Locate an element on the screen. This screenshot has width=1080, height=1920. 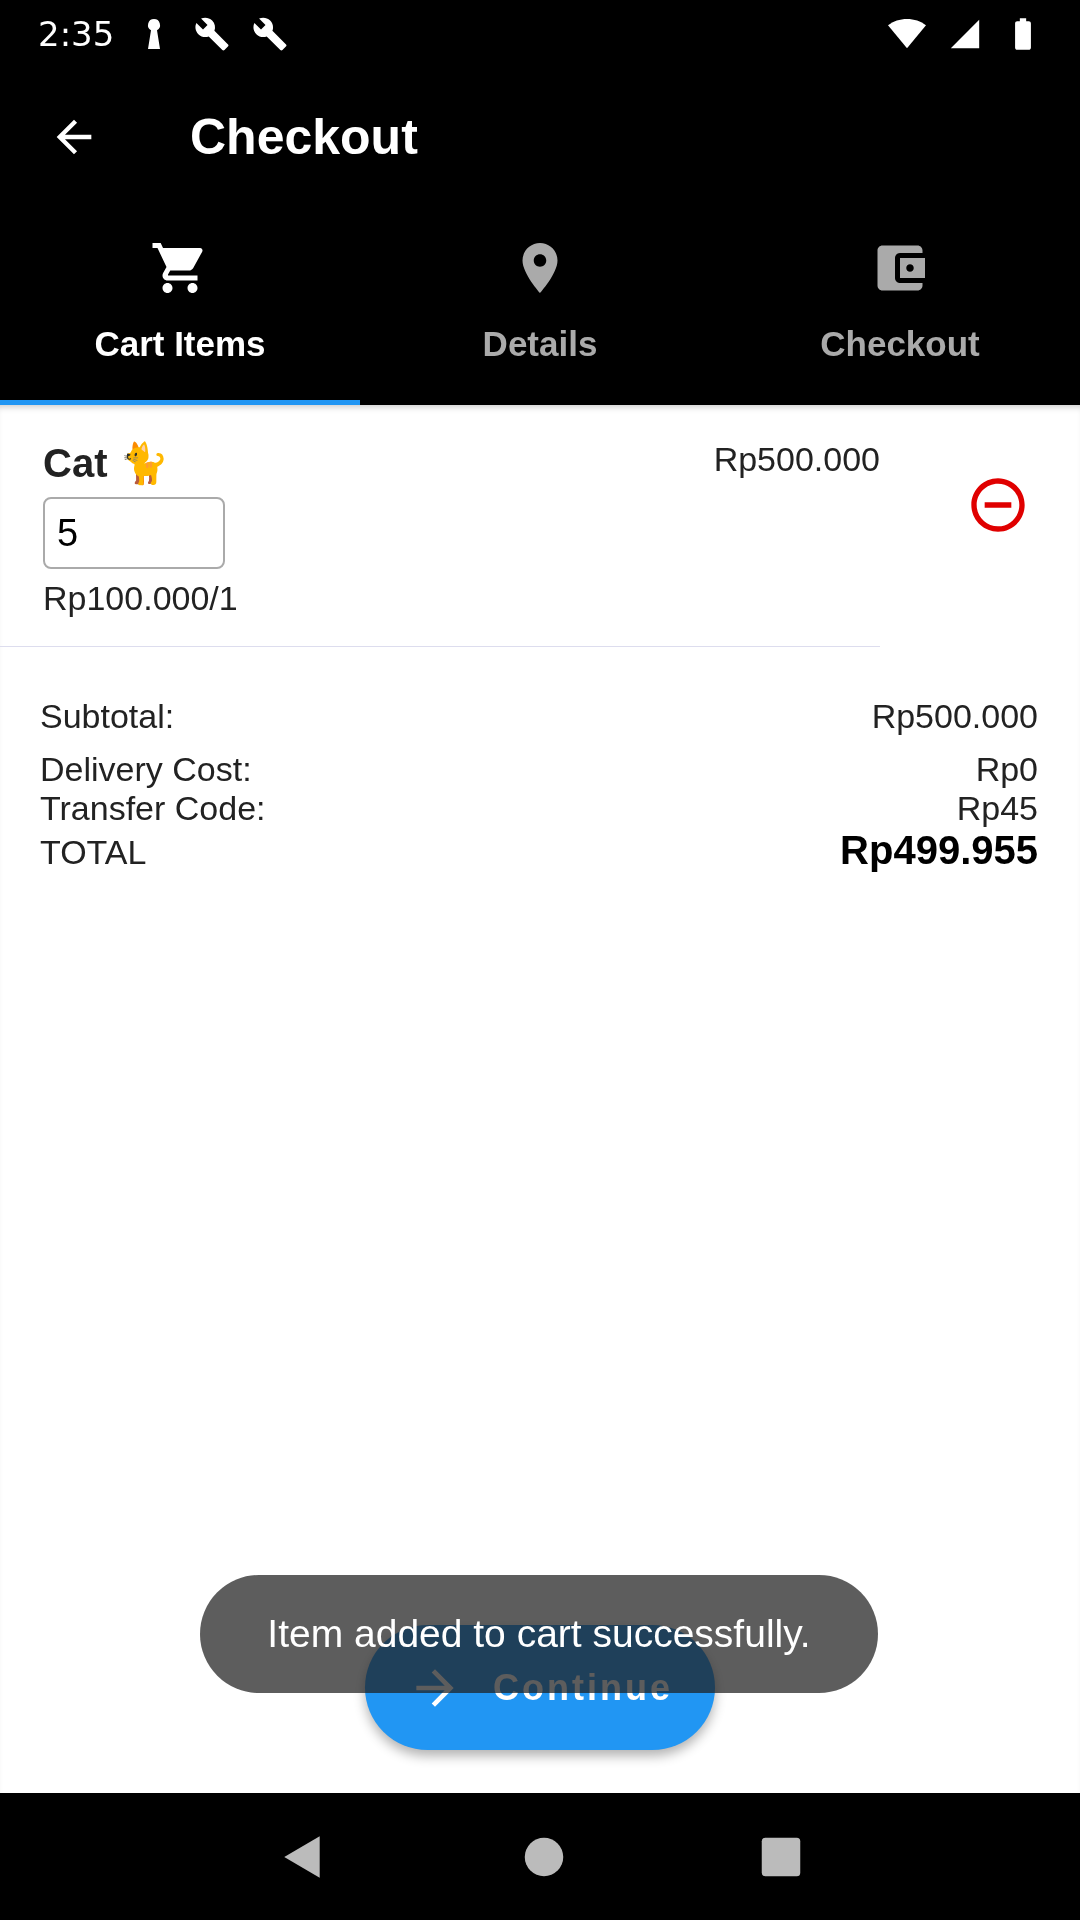
unit-price: Rp100.000/1 is located at coordinates (141, 598).